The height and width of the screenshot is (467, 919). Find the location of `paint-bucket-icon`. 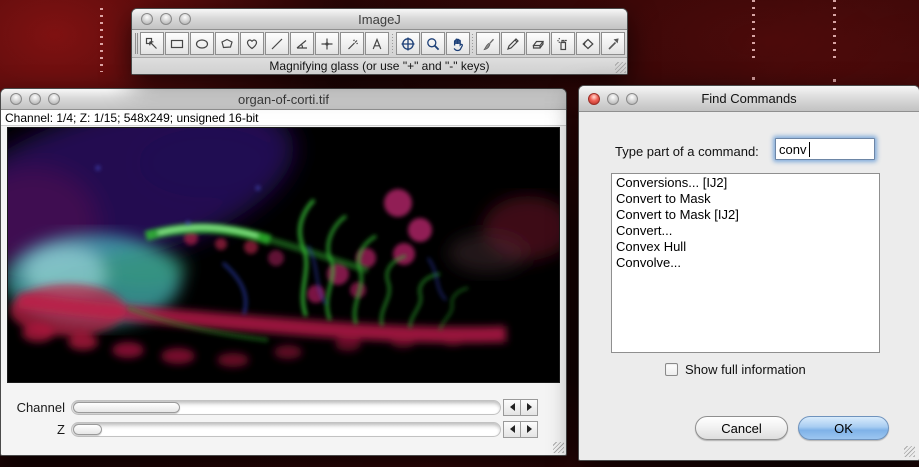

paint-bucket-icon is located at coordinates (588, 44).